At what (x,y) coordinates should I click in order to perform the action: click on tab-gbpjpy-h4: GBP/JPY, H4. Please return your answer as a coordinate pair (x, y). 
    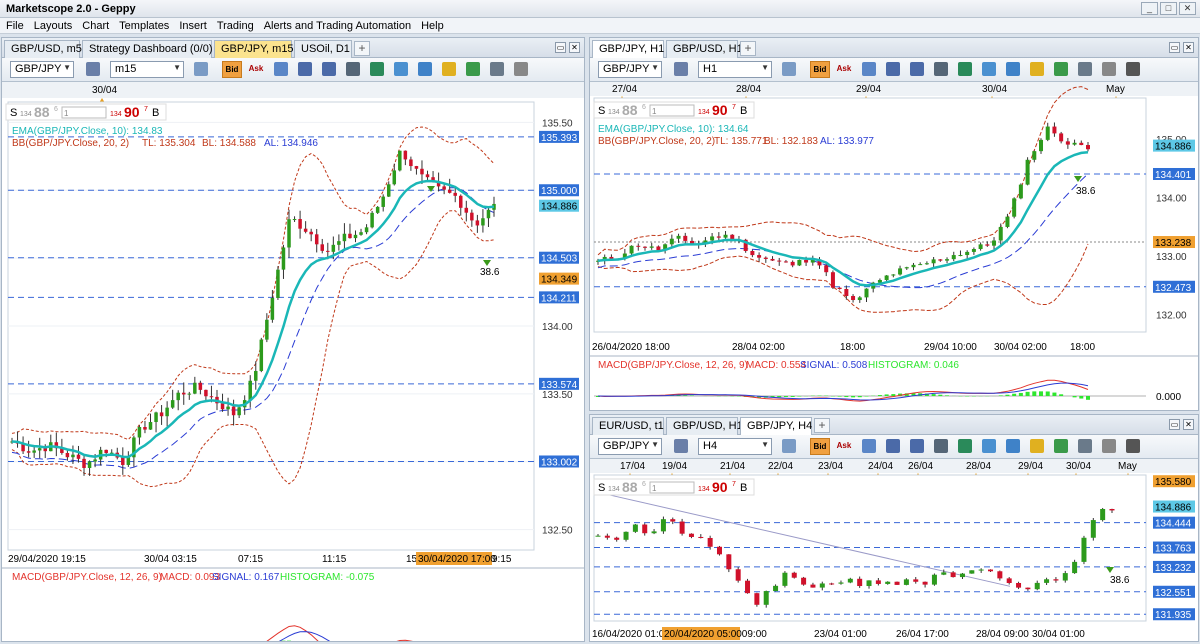
    Looking at the image, I should click on (776, 426).